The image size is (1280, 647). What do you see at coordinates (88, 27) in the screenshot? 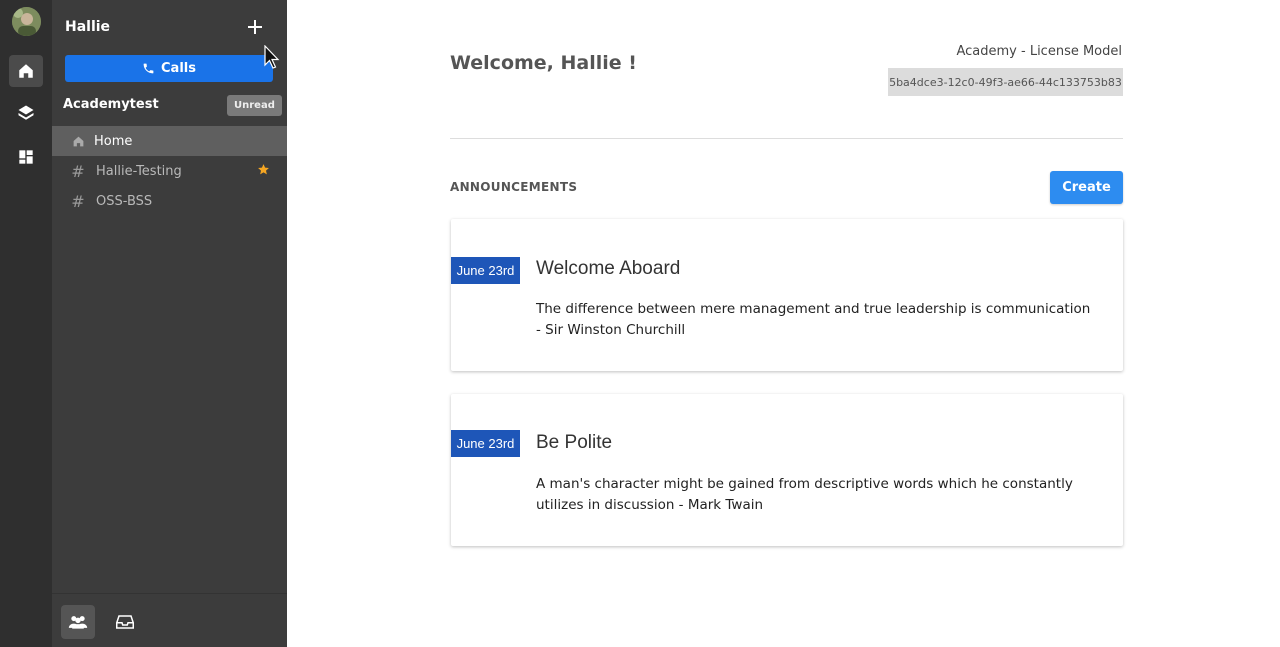
I see `team-name: Hallie` at bounding box center [88, 27].